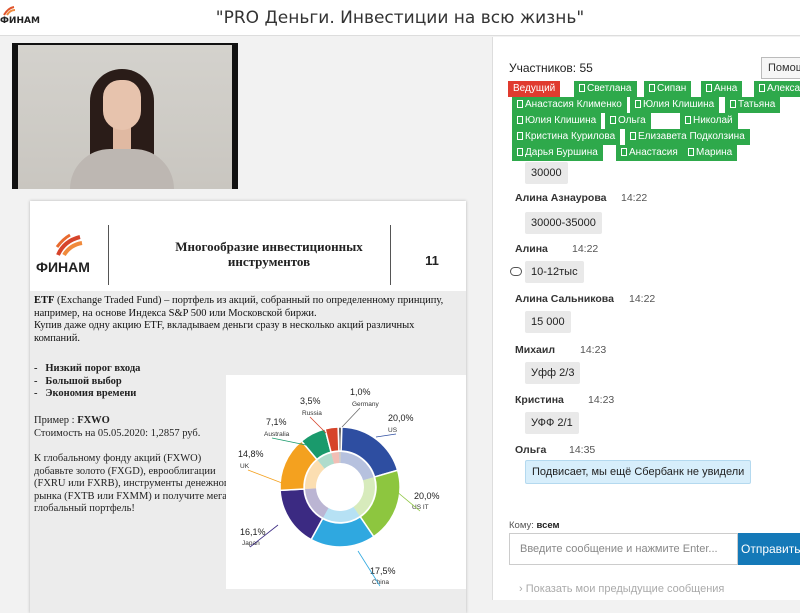  Describe the element at coordinates (531, 249) in the screenshot. I see `message-author: Алина` at that location.